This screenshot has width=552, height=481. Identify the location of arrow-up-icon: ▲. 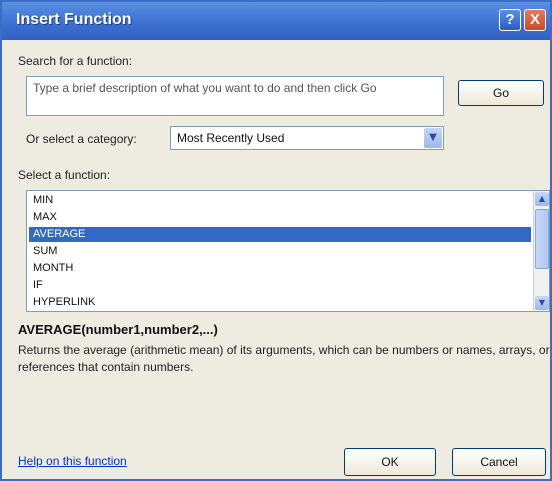
(542, 199).